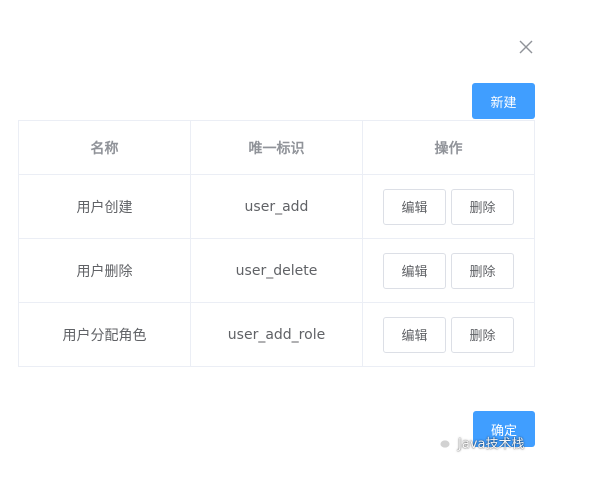  What do you see at coordinates (503, 101) in the screenshot?
I see `new-button: 新建` at bounding box center [503, 101].